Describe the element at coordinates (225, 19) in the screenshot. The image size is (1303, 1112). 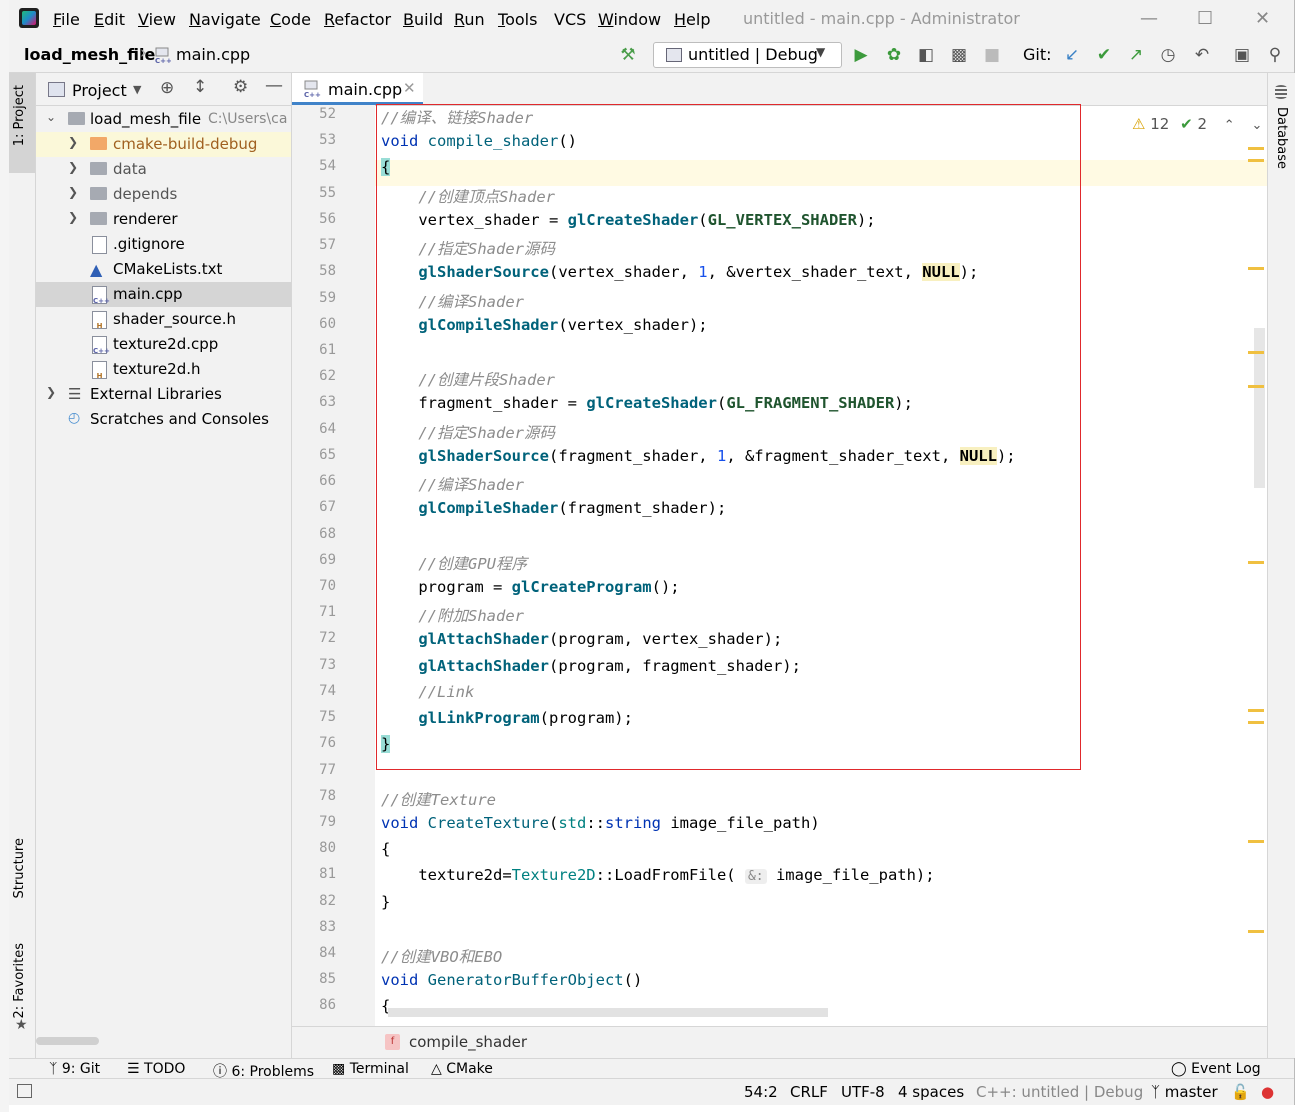
I see `menu-navigate: Navigate` at that location.